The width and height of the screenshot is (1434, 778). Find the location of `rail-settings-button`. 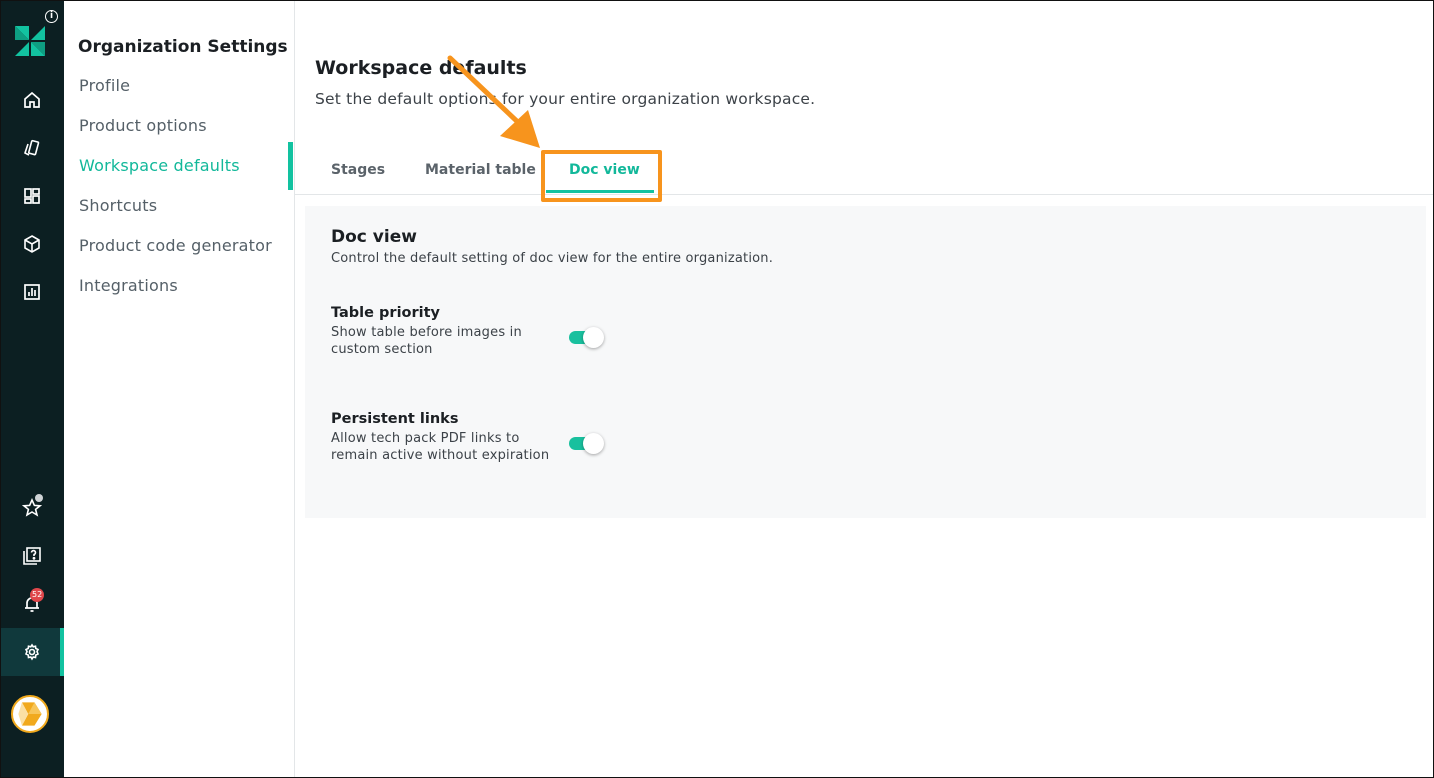

rail-settings-button is located at coordinates (32, 652).